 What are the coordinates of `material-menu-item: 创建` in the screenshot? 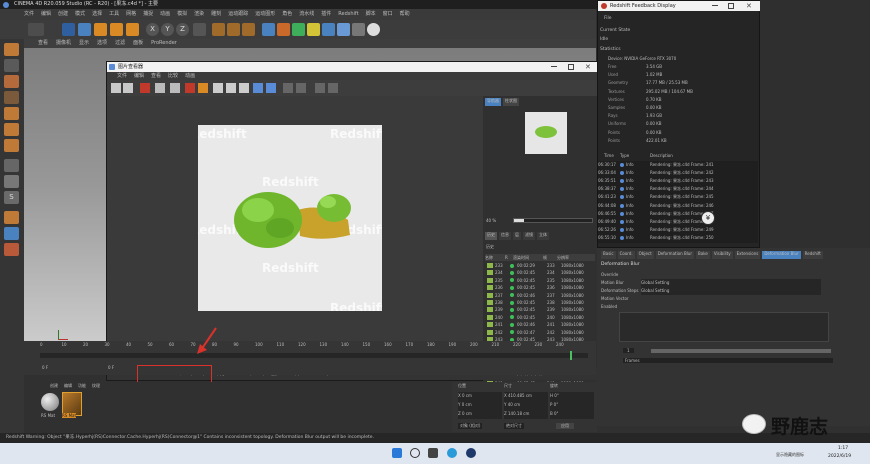 It's located at (54, 386).